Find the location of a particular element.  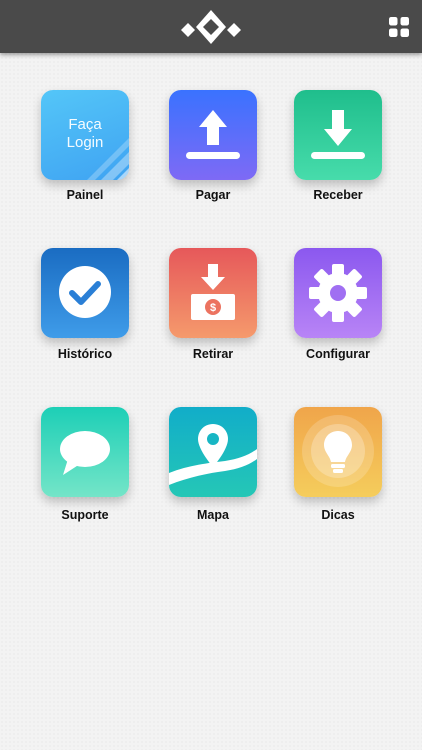

cash-withdraw-icon: $ is located at coordinates (213, 292).